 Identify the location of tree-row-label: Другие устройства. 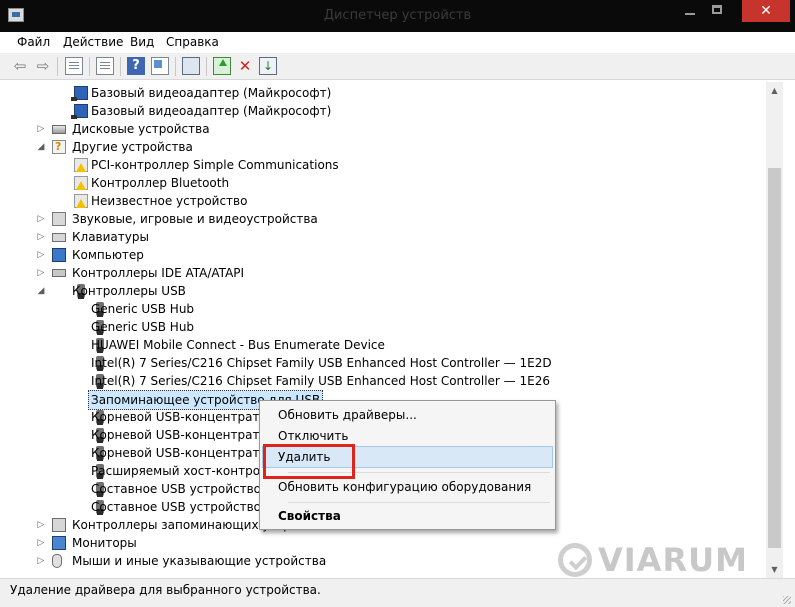
(132, 147).